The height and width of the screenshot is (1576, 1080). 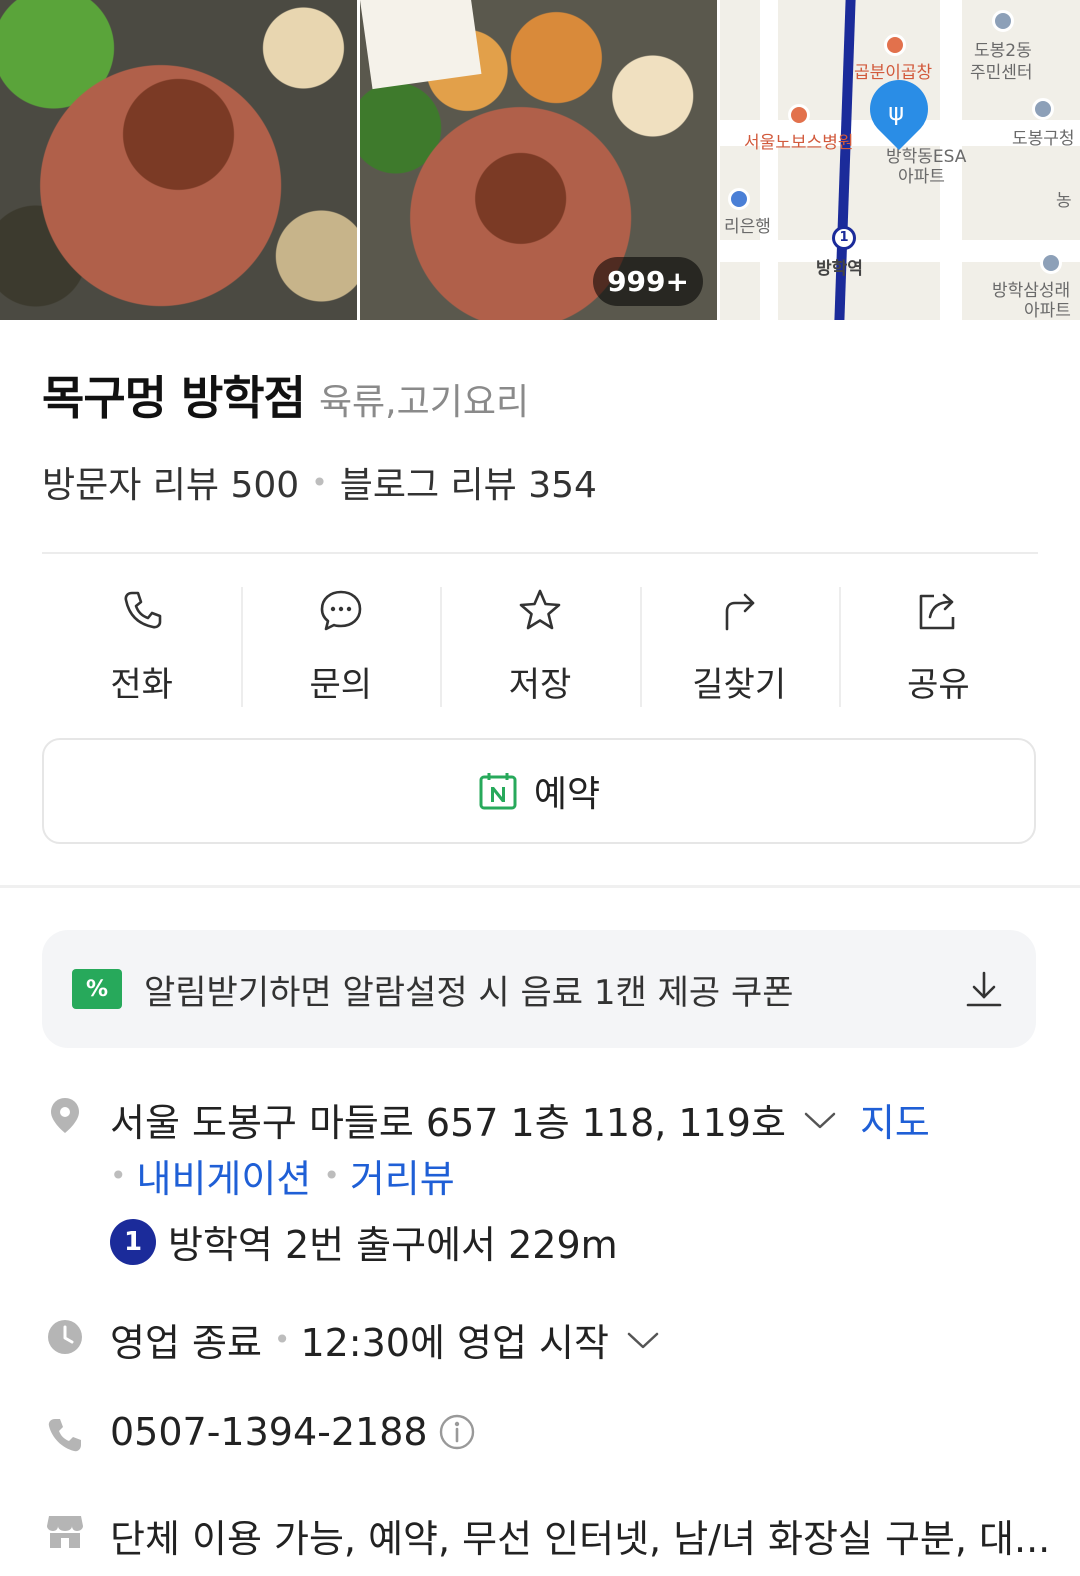 I want to click on coupon-icon: %, so click(x=97, y=989).